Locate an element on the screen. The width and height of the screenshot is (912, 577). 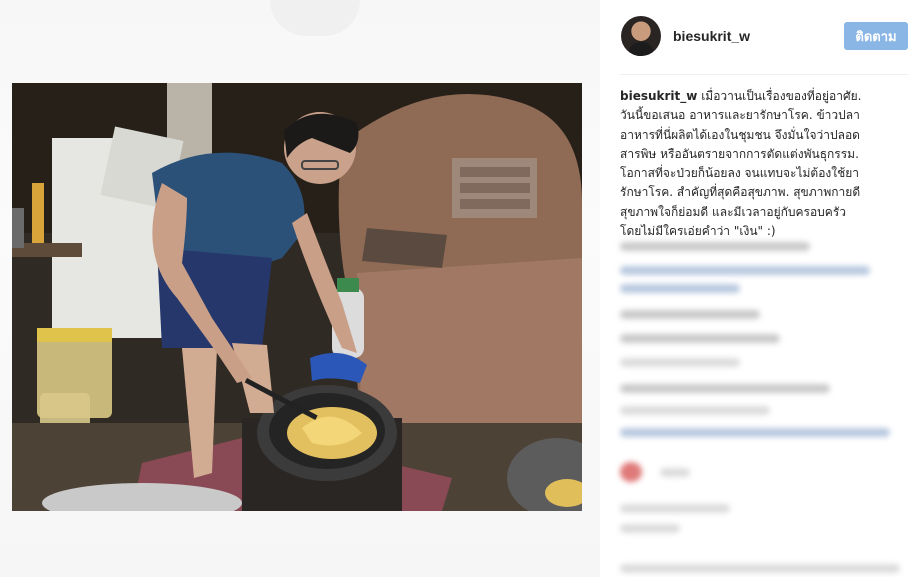
post-header: biesukrit_w ติดตาม is located at coordinates (756, 37).